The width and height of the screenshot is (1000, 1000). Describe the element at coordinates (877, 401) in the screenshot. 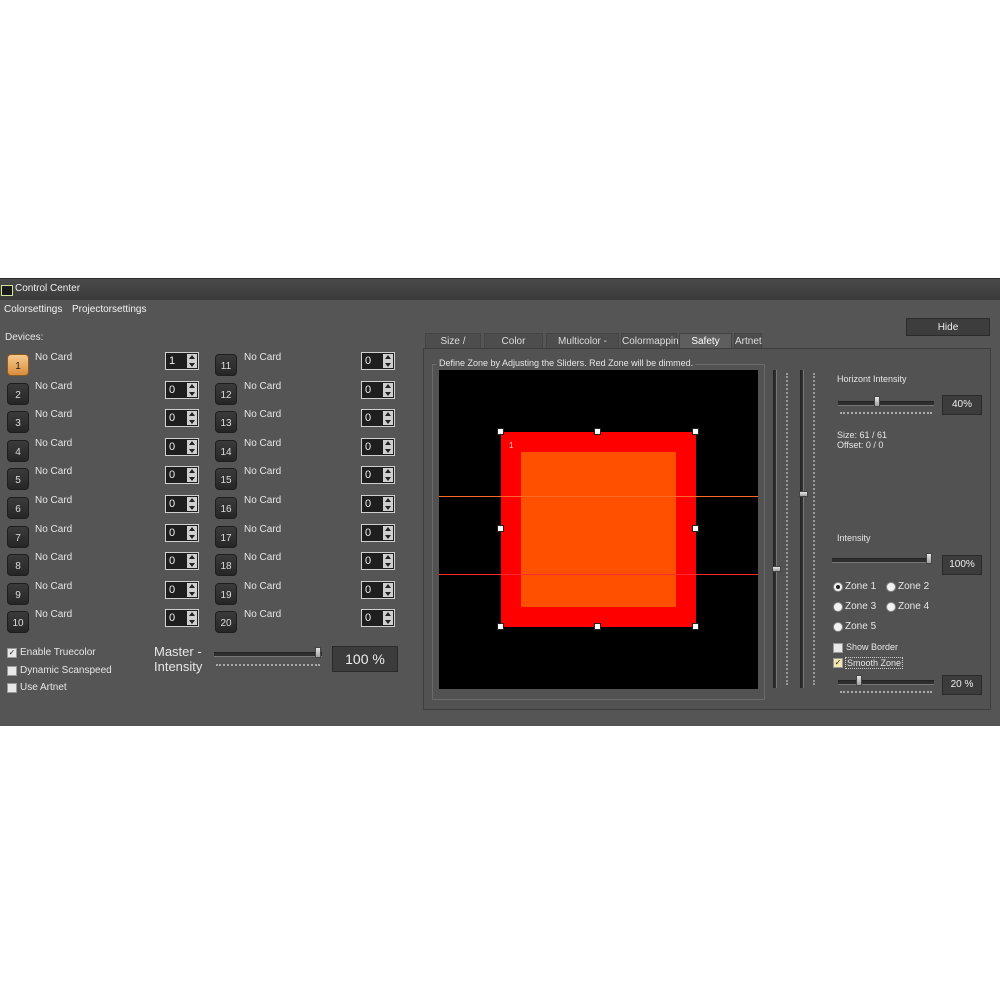

I see `horizont-intensity-thumb` at that location.